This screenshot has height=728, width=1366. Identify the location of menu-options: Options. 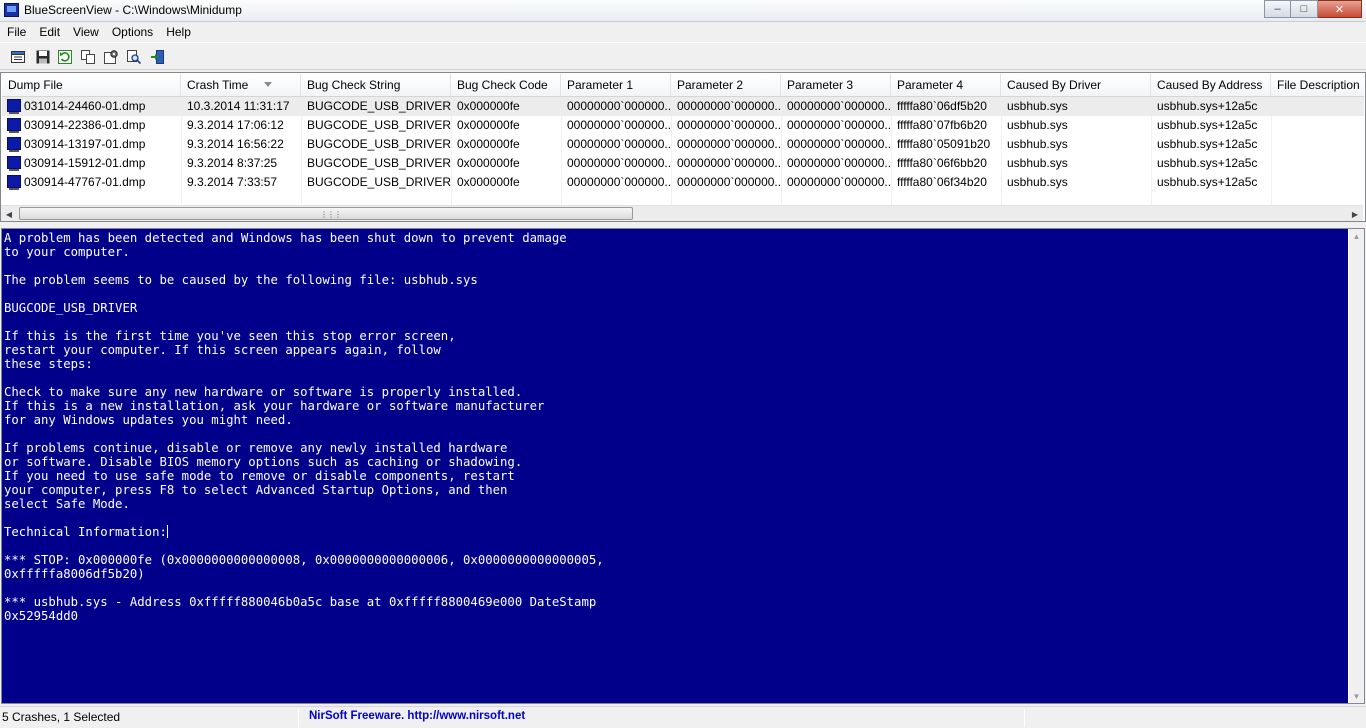
(132, 32).